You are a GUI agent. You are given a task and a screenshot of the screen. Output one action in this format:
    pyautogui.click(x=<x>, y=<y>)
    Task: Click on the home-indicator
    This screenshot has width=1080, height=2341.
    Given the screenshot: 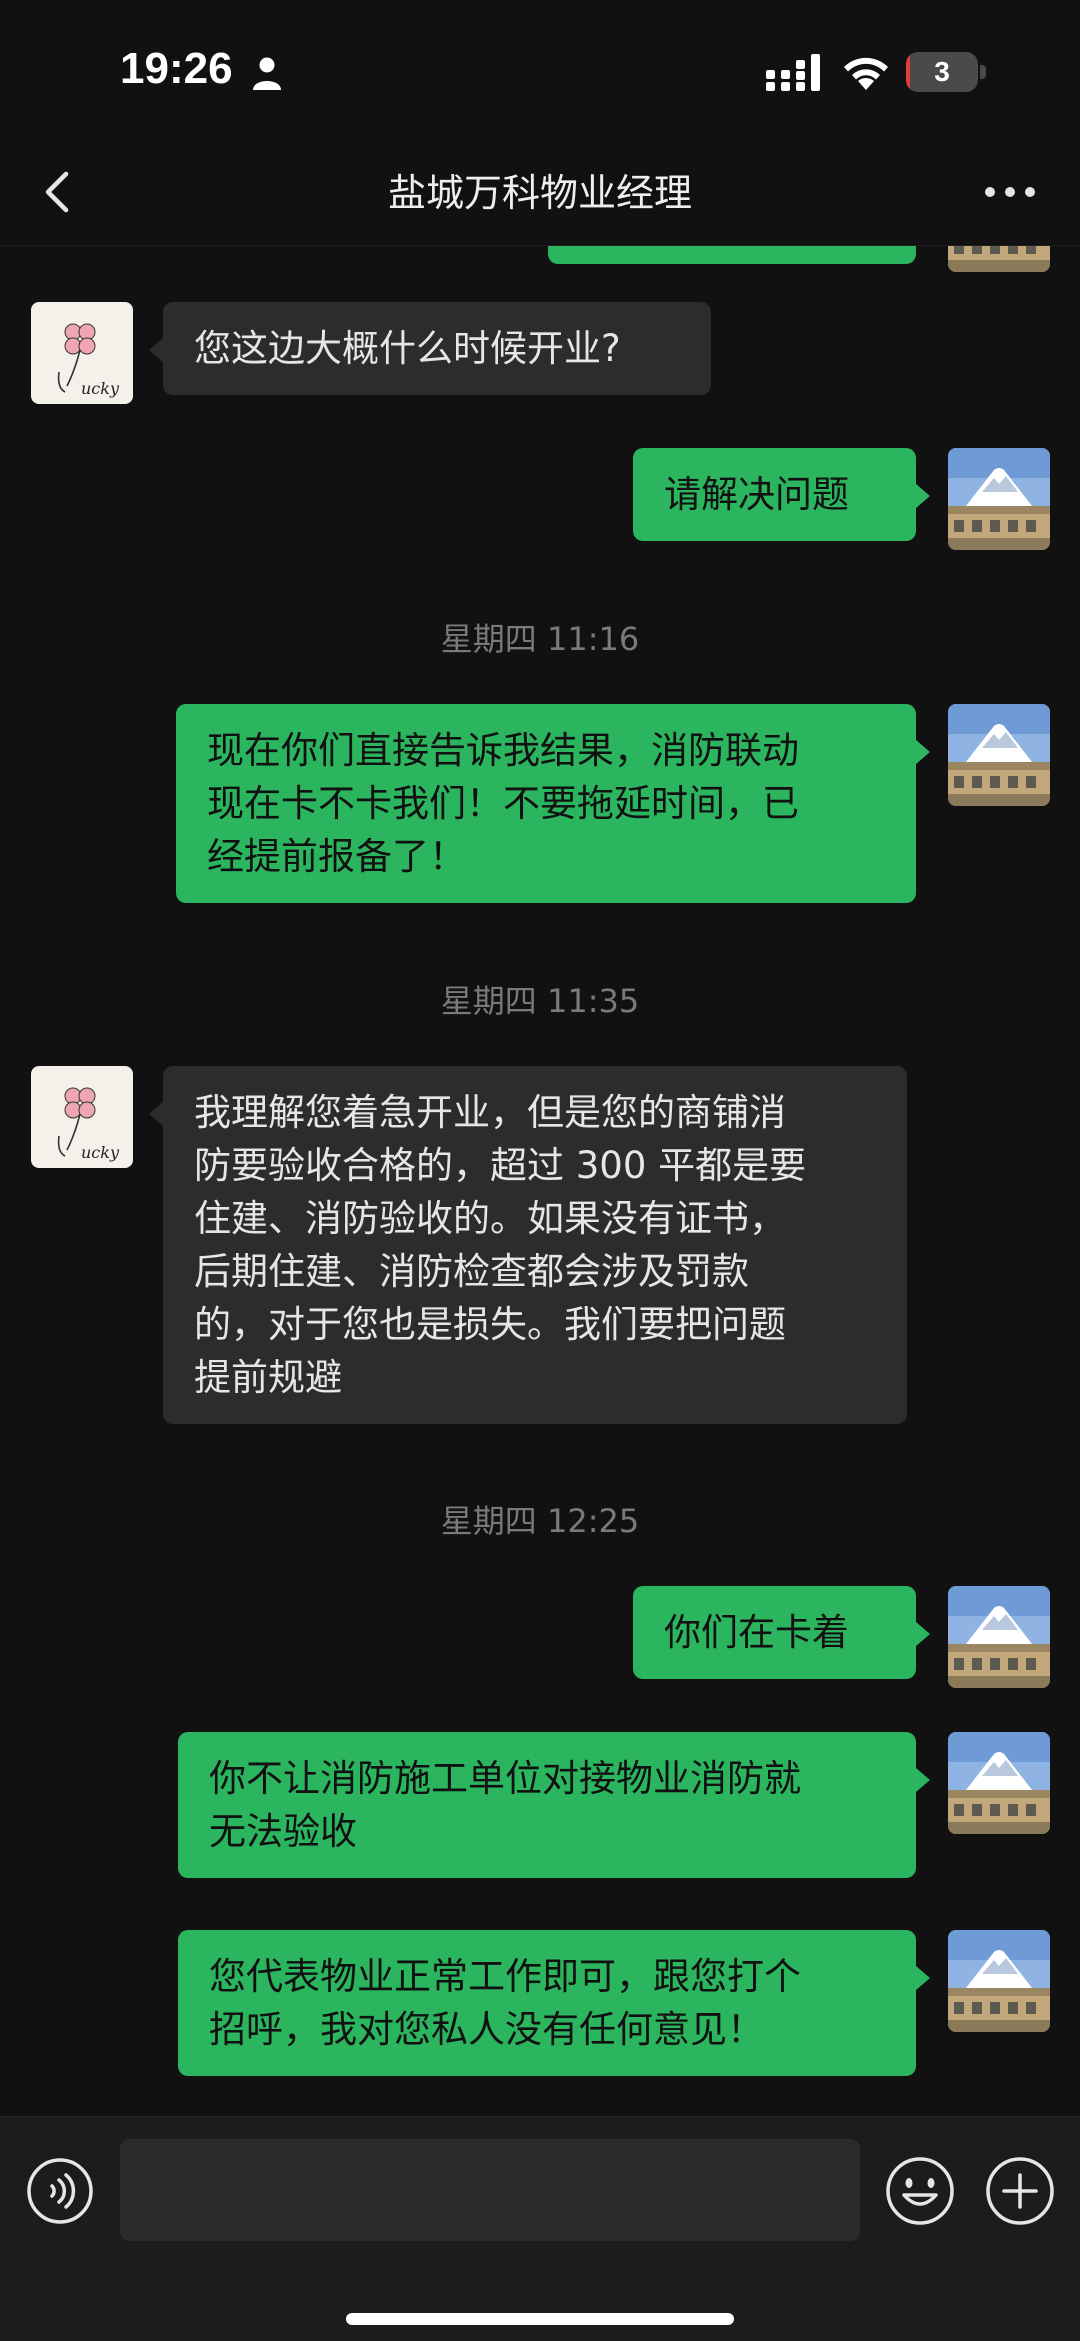 What is the action you would take?
    pyautogui.click(x=540, y=2319)
    